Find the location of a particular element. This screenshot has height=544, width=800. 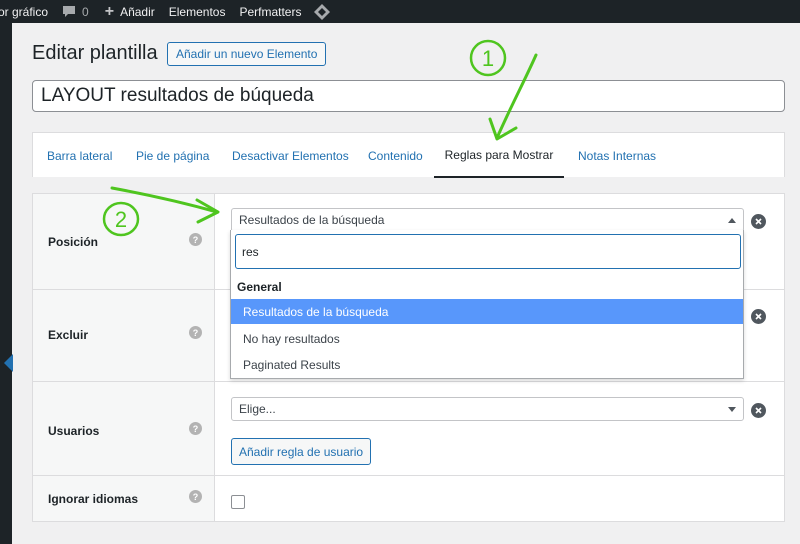

position-selected-value: Resultados de la búsqueda is located at coordinates (312, 220).